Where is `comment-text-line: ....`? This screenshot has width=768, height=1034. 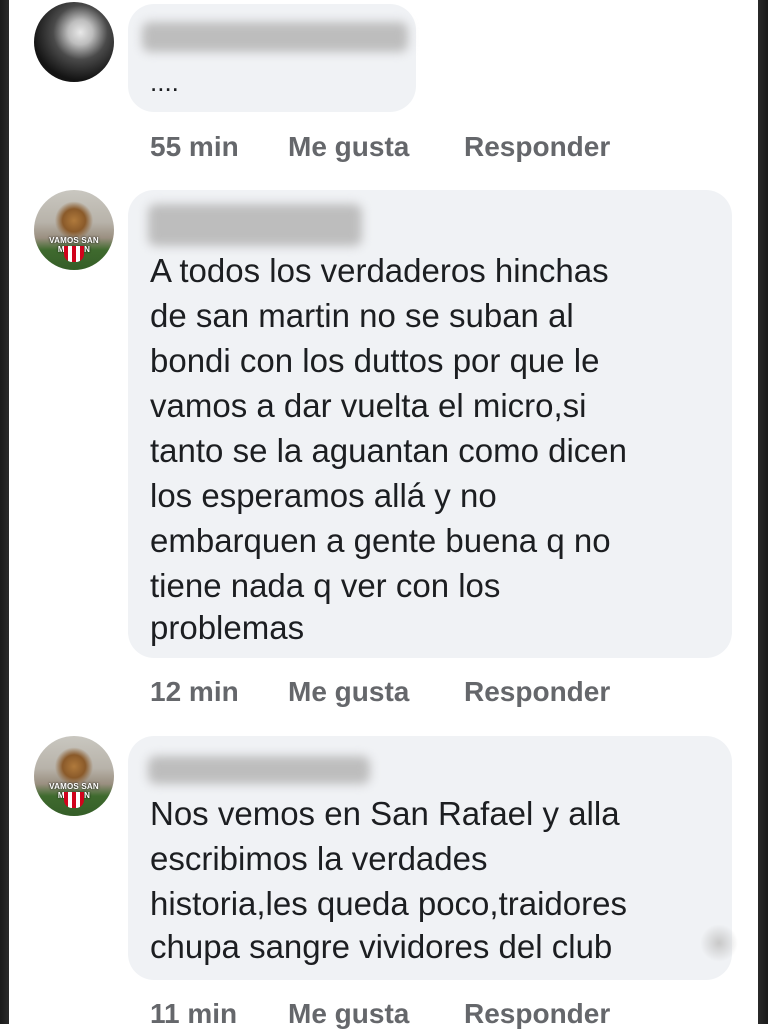
comment-text-line: .... is located at coordinates (164, 82).